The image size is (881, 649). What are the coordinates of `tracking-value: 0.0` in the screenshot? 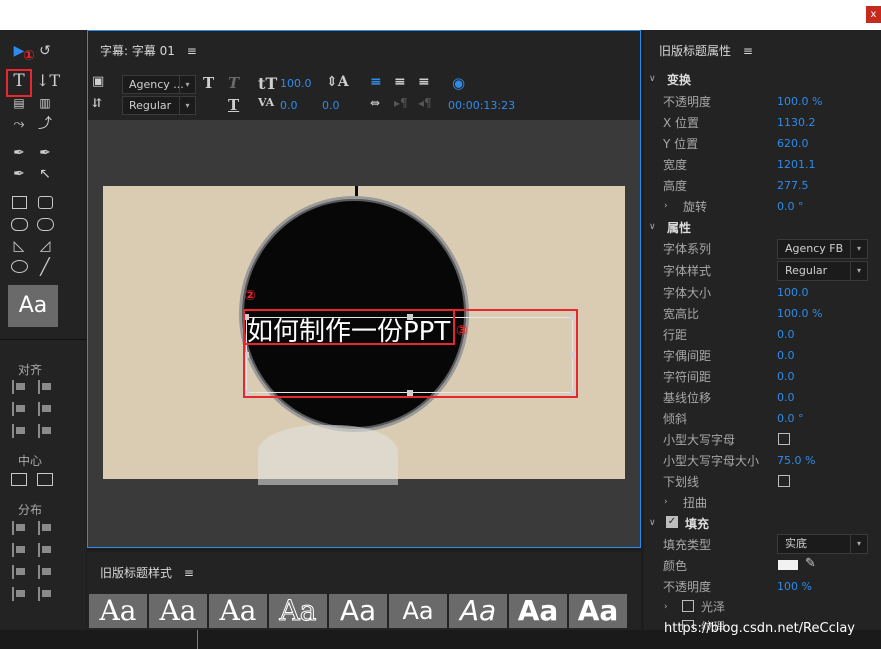 It's located at (786, 376).